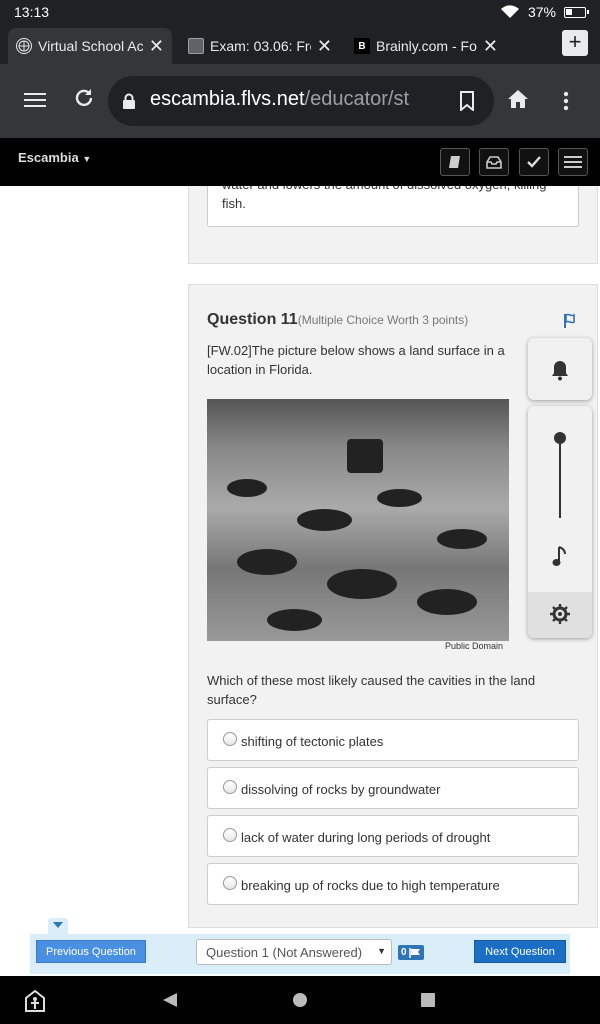 Image resolution: width=600 pixels, height=1024 pixels. I want to click on status-indicators: 37%, so click(544, 12).